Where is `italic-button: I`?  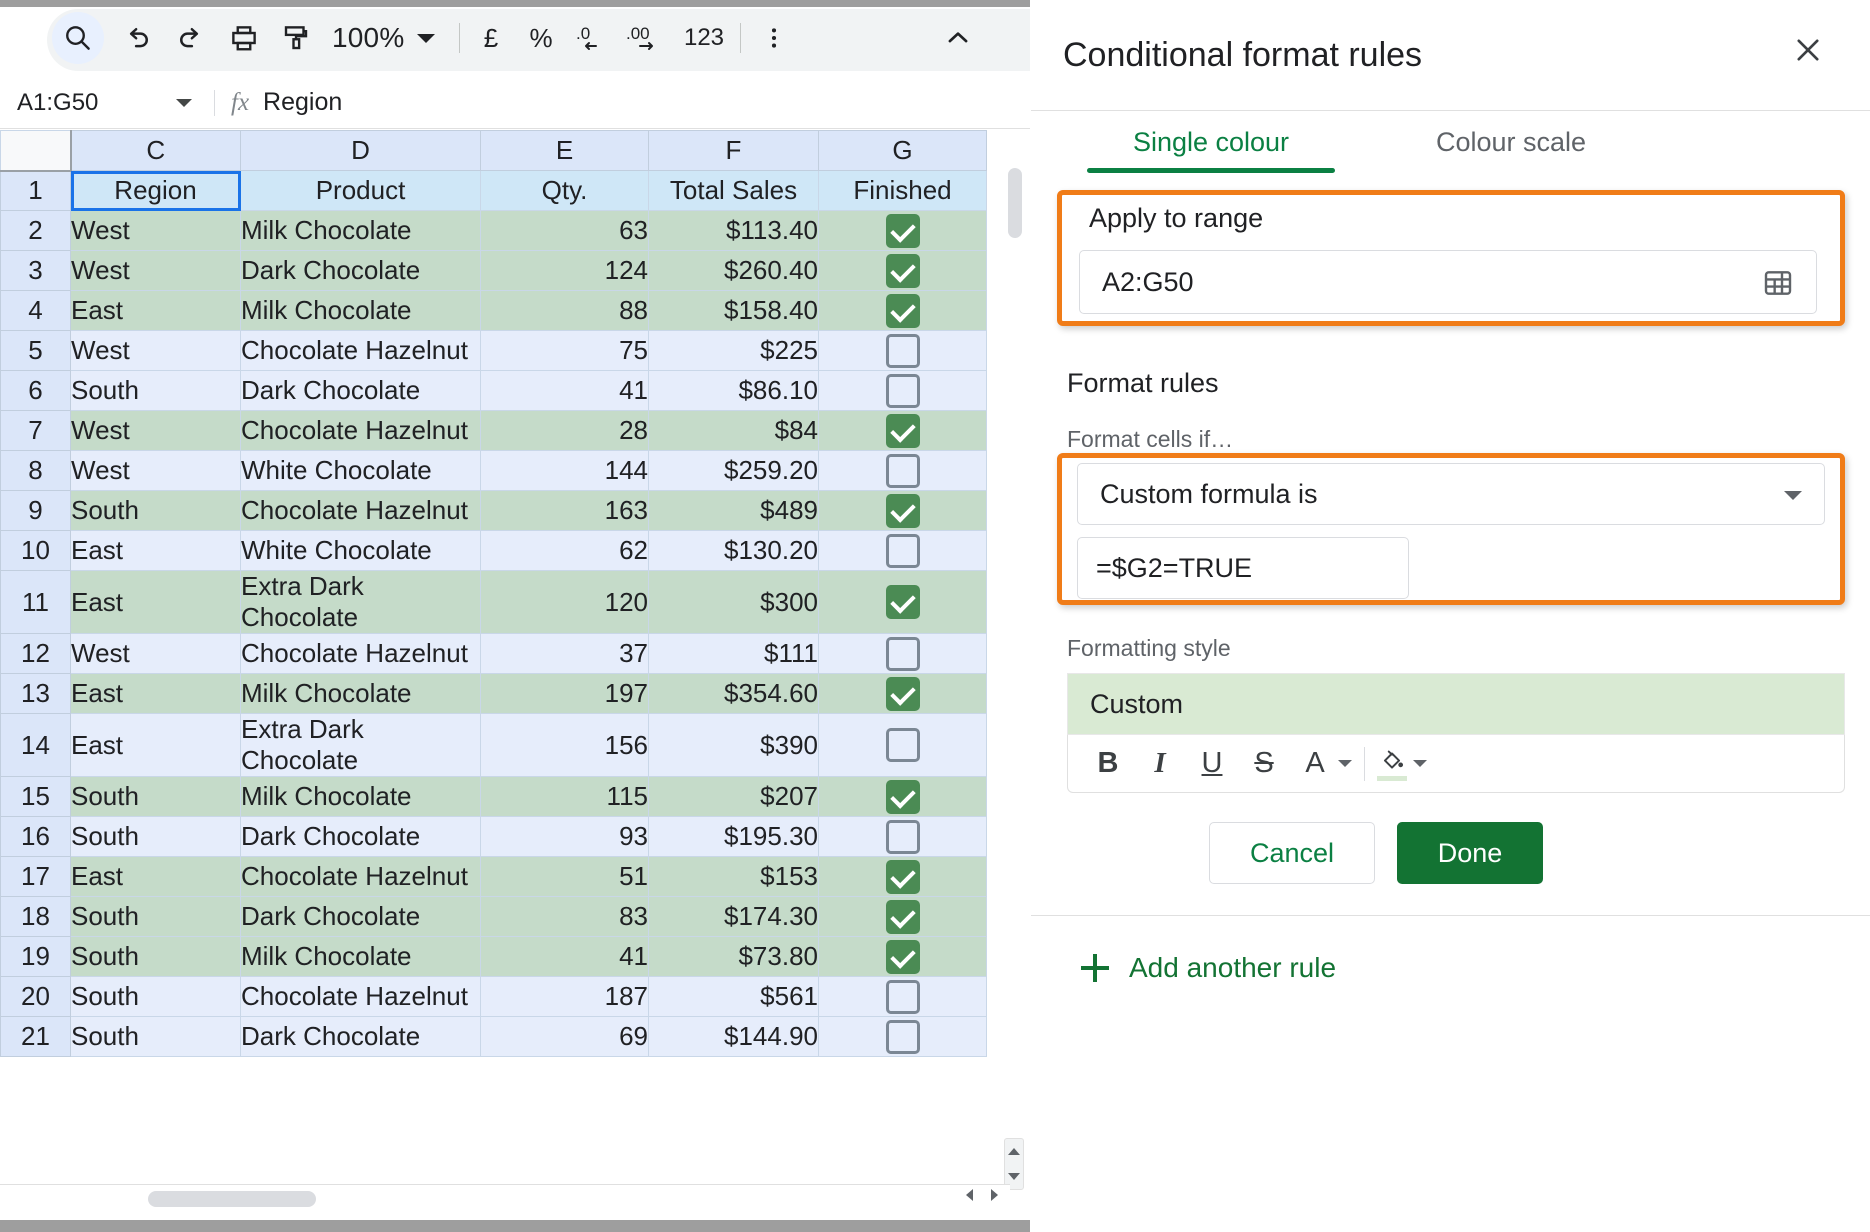 italic-button: I is located at coordinates (1160, 764).